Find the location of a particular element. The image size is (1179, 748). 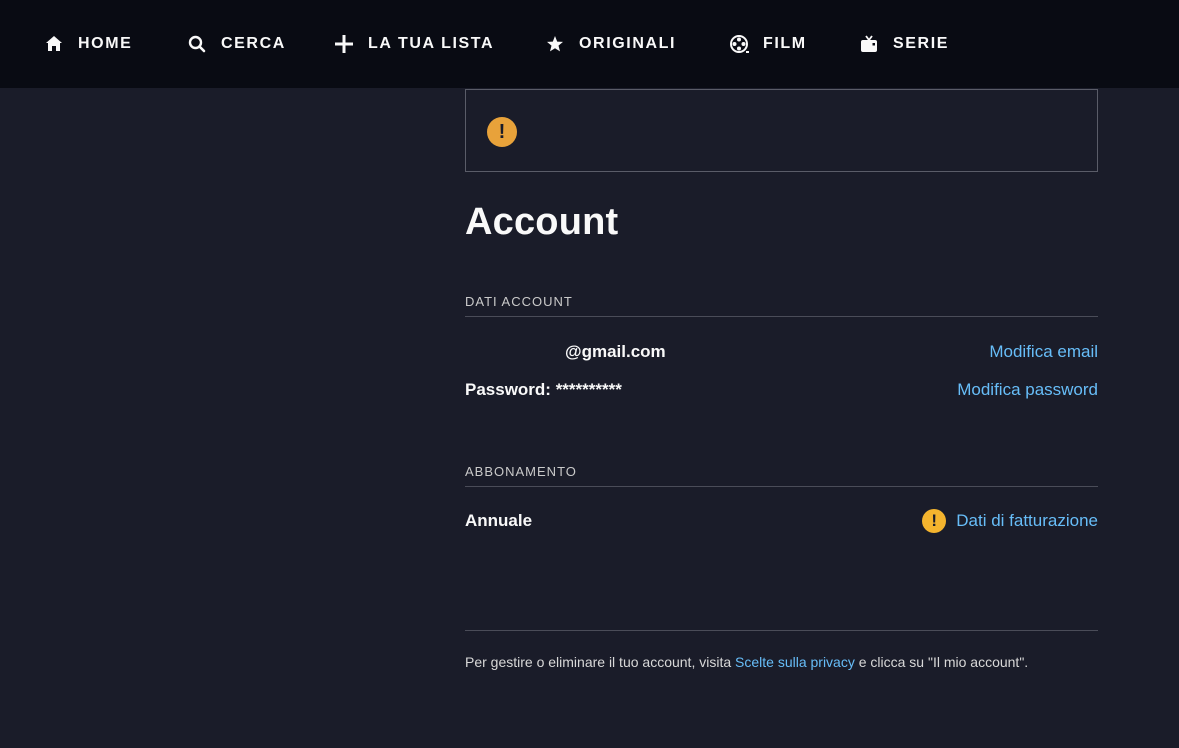

nav-movies: FILM is located at coordinates (768, 44).